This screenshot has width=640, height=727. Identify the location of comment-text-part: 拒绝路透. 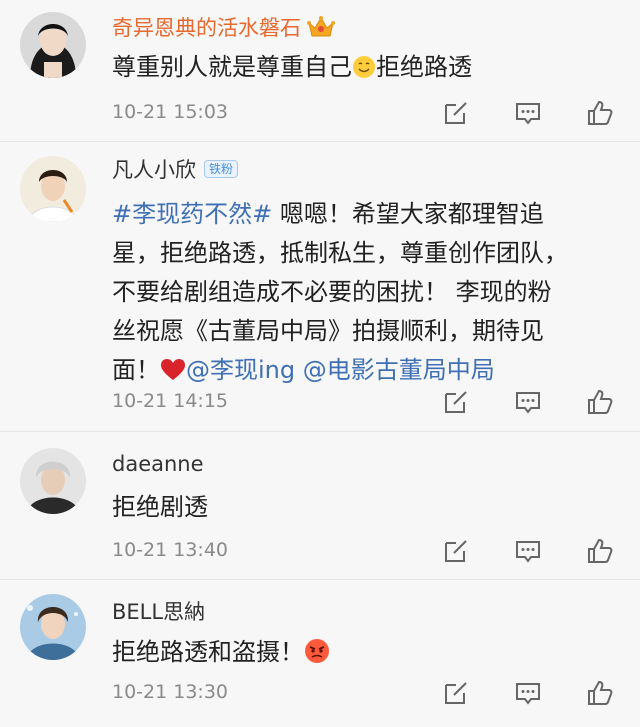
(424, 67).